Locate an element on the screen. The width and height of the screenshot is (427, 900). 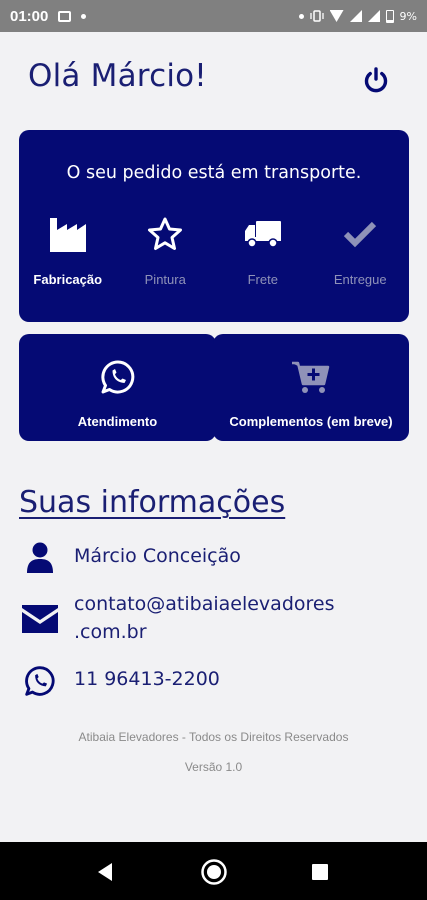
complementos-label: Complementos (em breve) is located at coordinates (311, 421).